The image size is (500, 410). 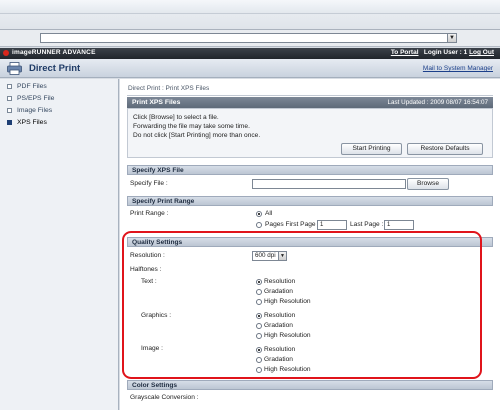 What do you see at coordinates (269, 213) in the screenshot?
I see `print-range-all-label: All` at bounding box center [269, 213].